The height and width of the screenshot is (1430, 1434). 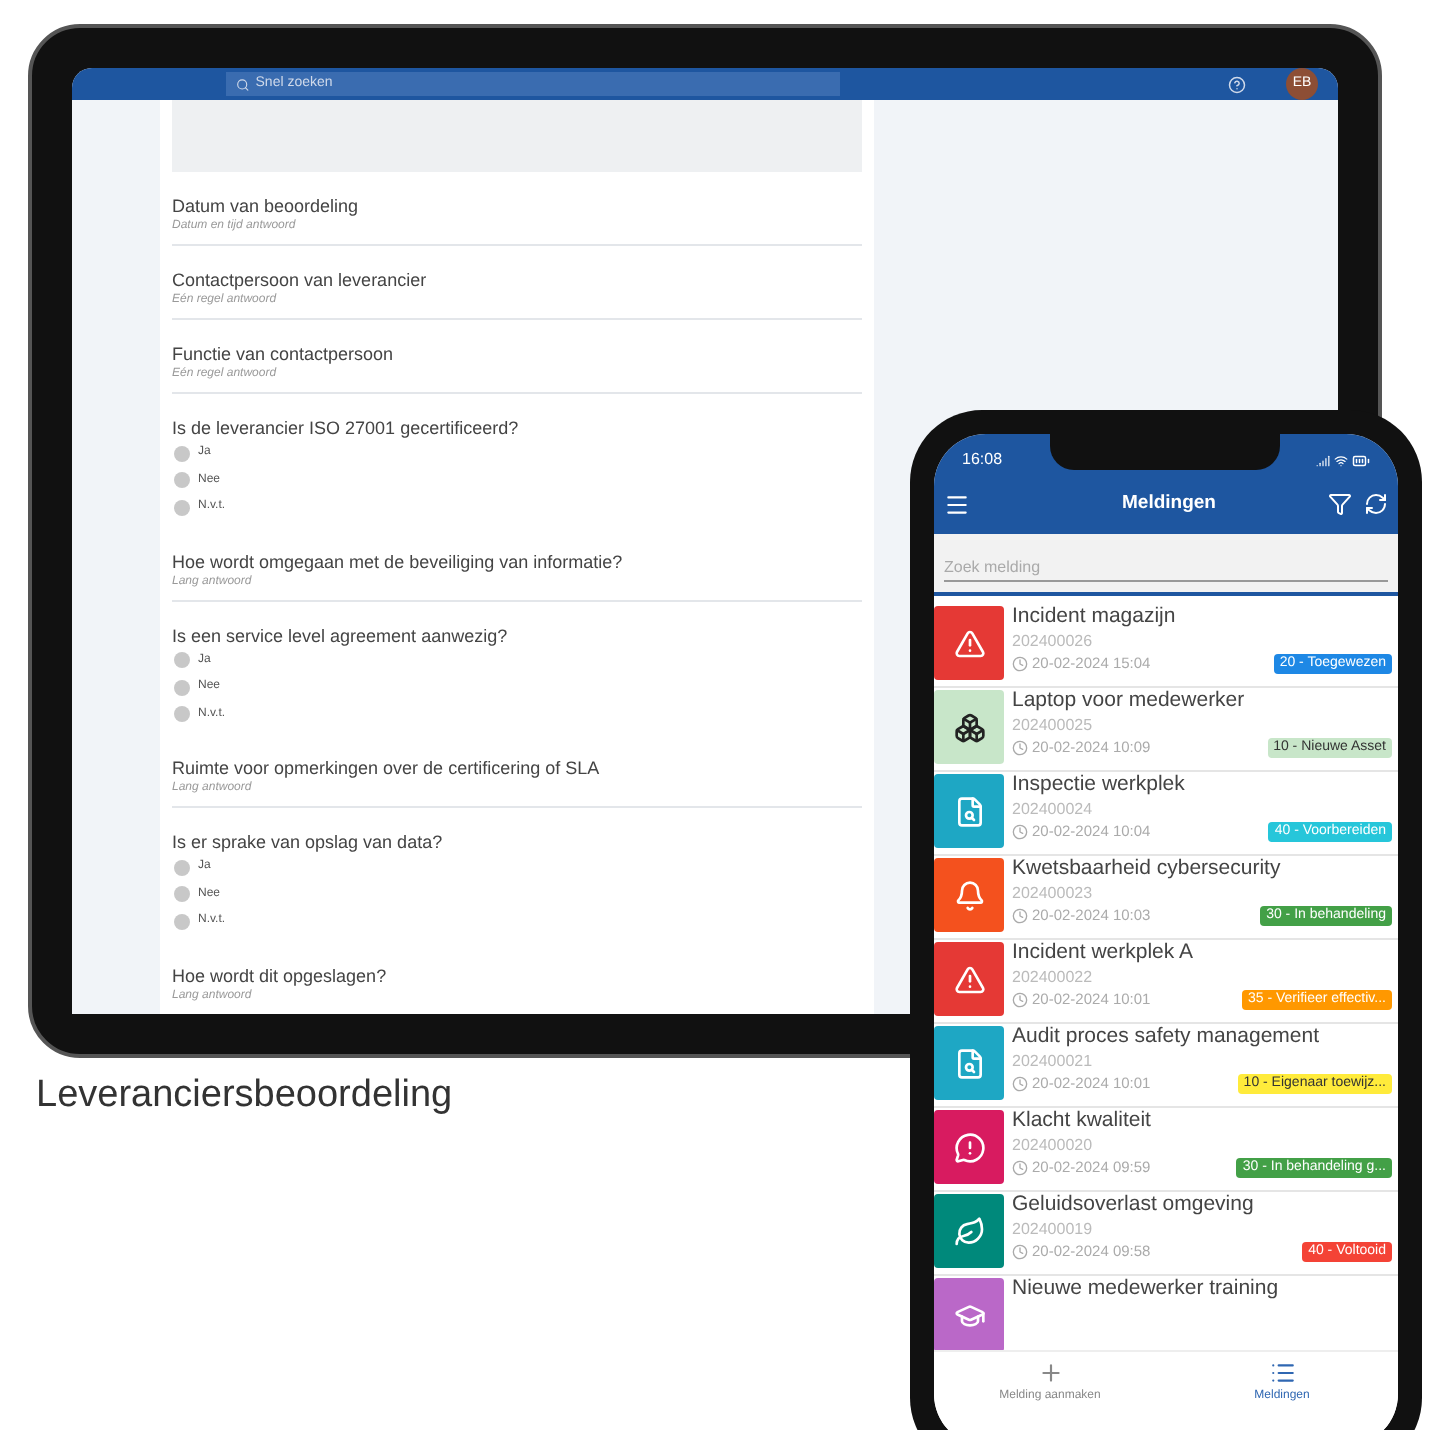 What do you see at coordinates (1202, 1037) in the screenshot?
I see `item-title: Audit proces safety management` at bounding box center [1202, 1037].